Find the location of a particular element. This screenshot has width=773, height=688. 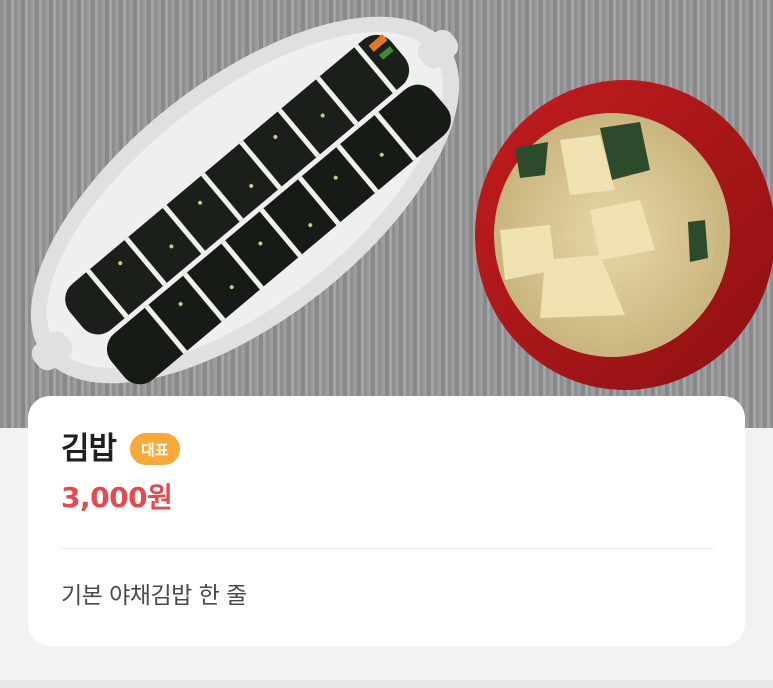

divider is located at coordinates (387, 548).